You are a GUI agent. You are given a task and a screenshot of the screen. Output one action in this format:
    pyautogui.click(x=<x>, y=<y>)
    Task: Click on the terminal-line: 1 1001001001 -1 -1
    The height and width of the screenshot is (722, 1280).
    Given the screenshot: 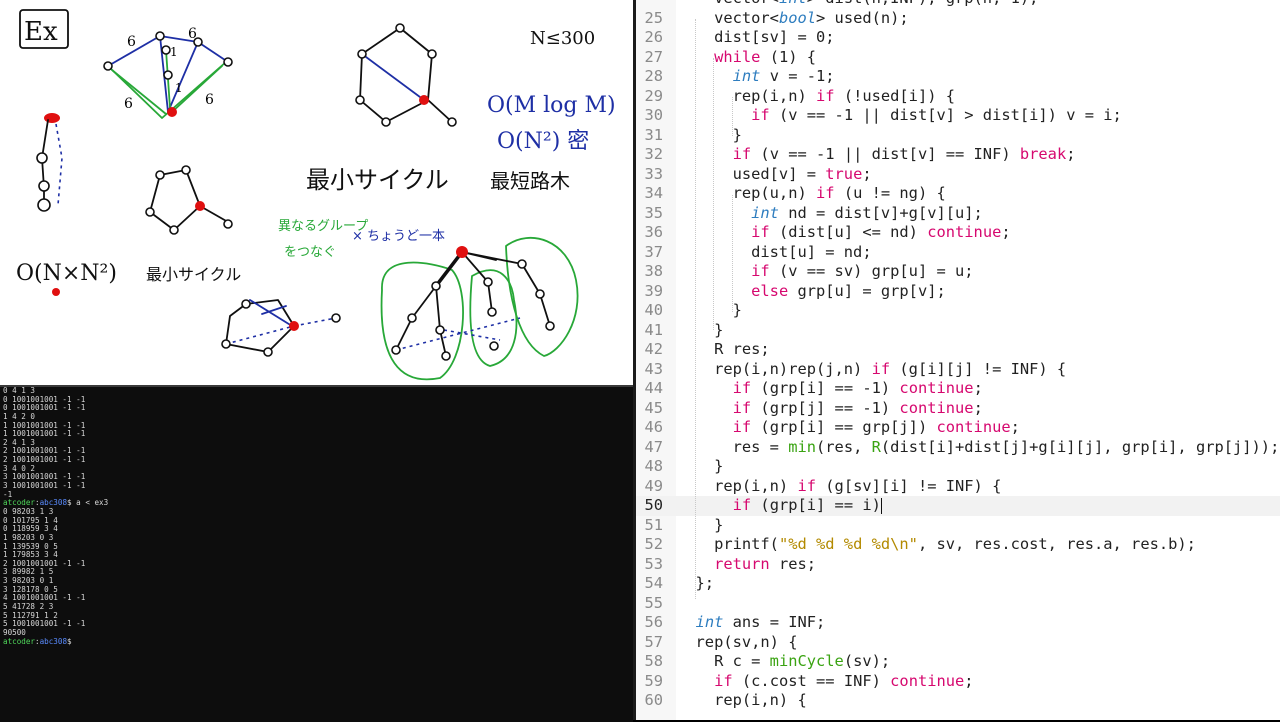 What is the action you would take?
    pyautogui.click(x=44, y=434)
    